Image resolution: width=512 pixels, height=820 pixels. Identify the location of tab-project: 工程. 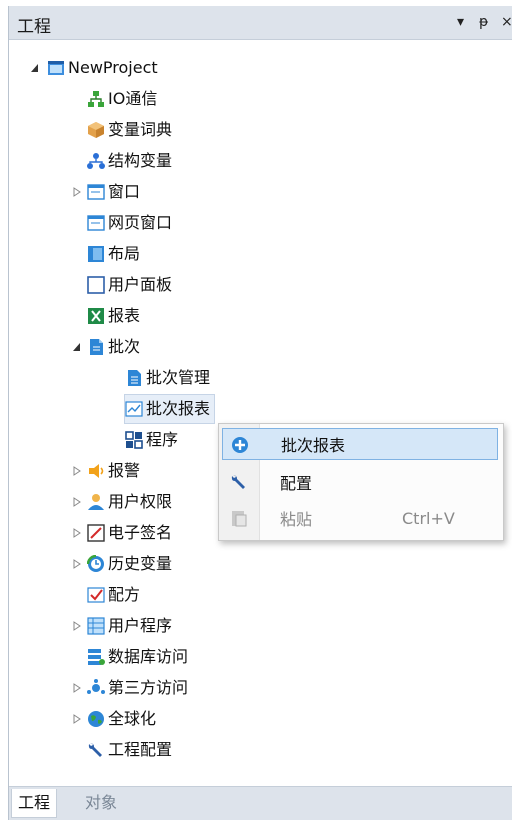
(34, 803).